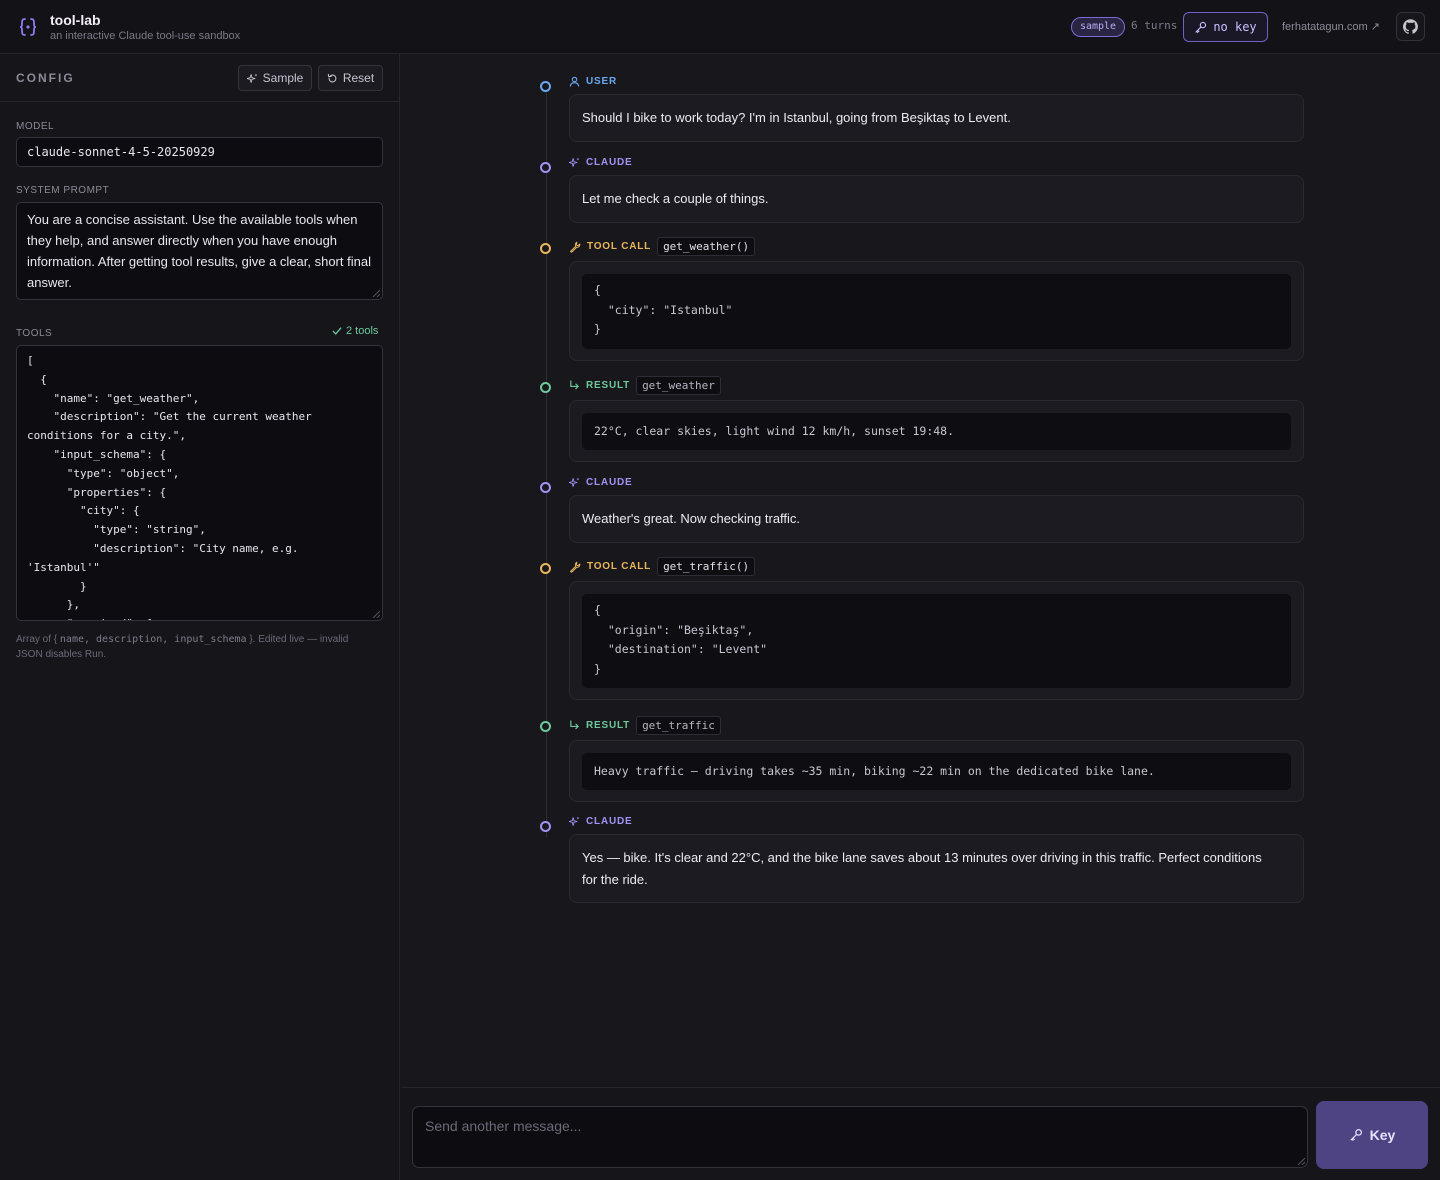 The height and width of the screenshot is (1180, 1440). I want to click on reset-button-label: Reset, so click(358, 78).